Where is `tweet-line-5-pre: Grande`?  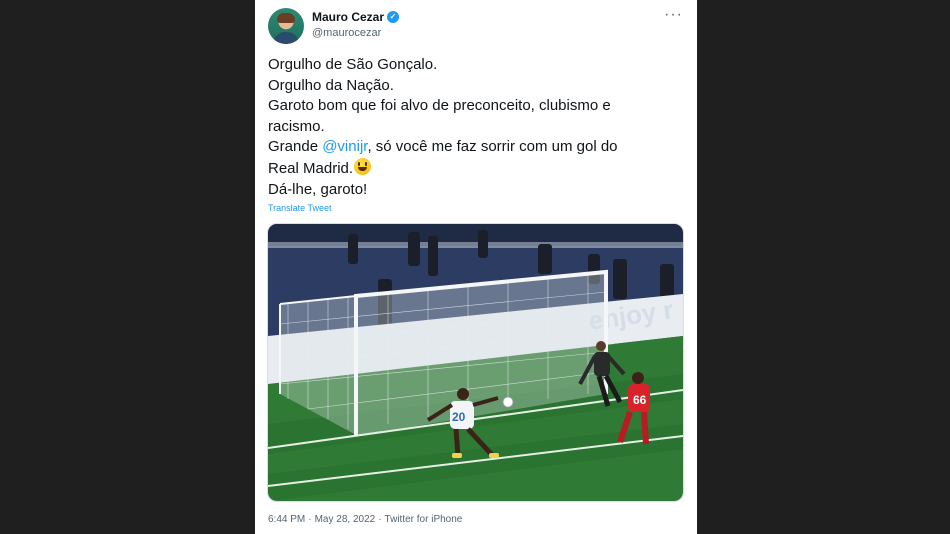
tweet-line-5-pre: Grande is located at coordinates (295, 147).